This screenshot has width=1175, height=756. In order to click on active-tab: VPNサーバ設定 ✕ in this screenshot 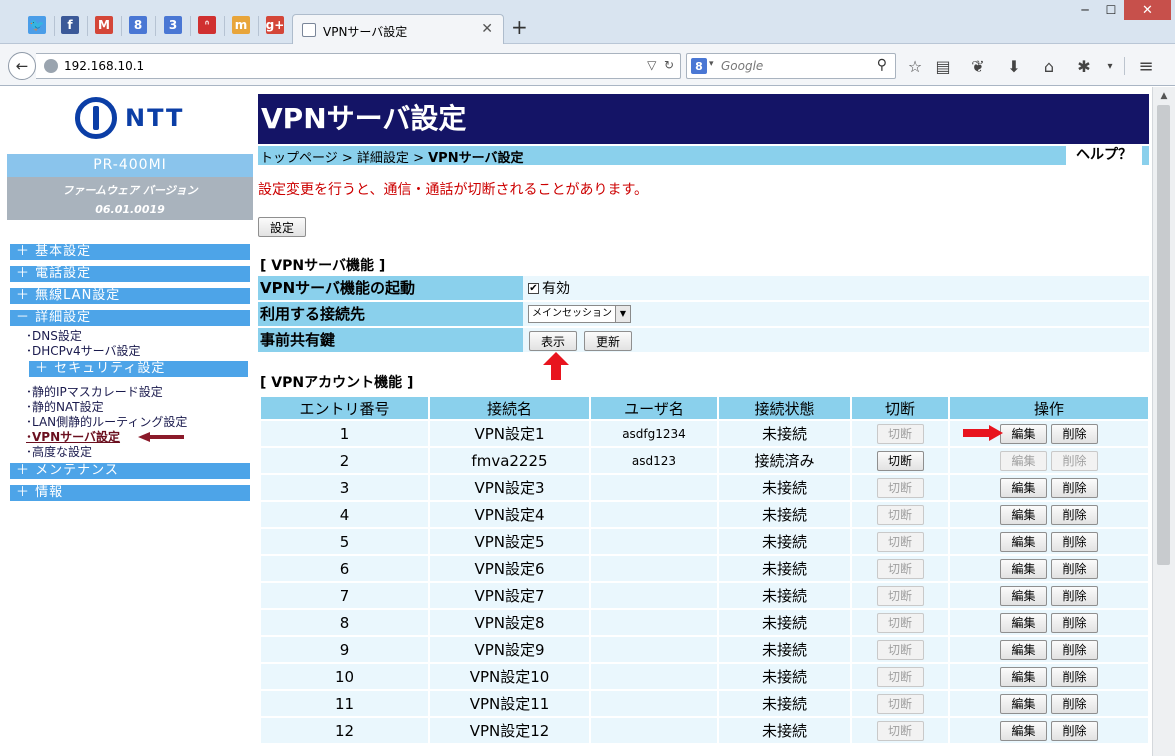, I will do `click(398, 29)`.